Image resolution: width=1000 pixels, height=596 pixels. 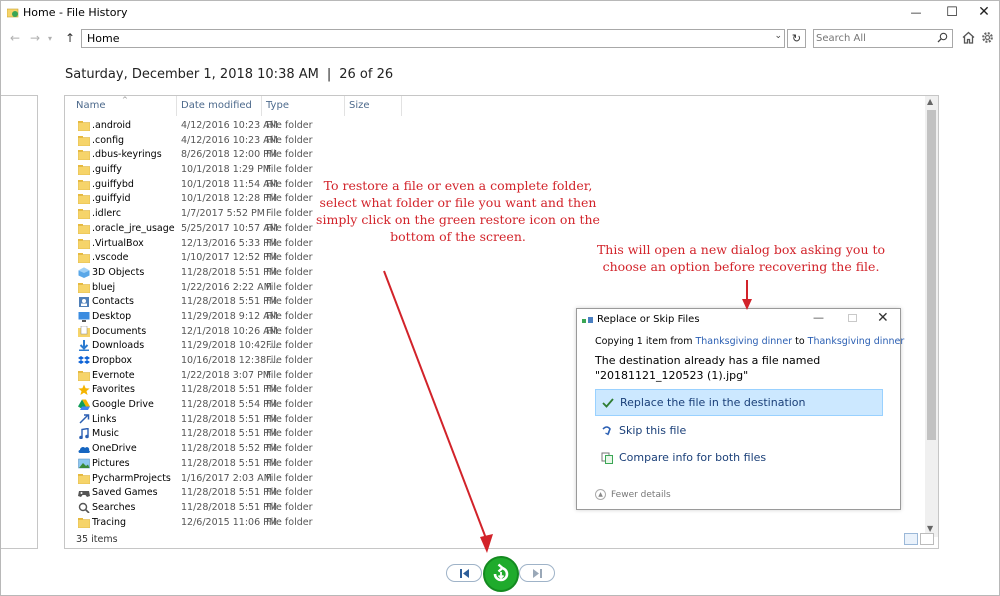 What do you see at coordinates (359, 105) in the screenshot?
I see `column-size: Size` at bounding box center [359, 105].